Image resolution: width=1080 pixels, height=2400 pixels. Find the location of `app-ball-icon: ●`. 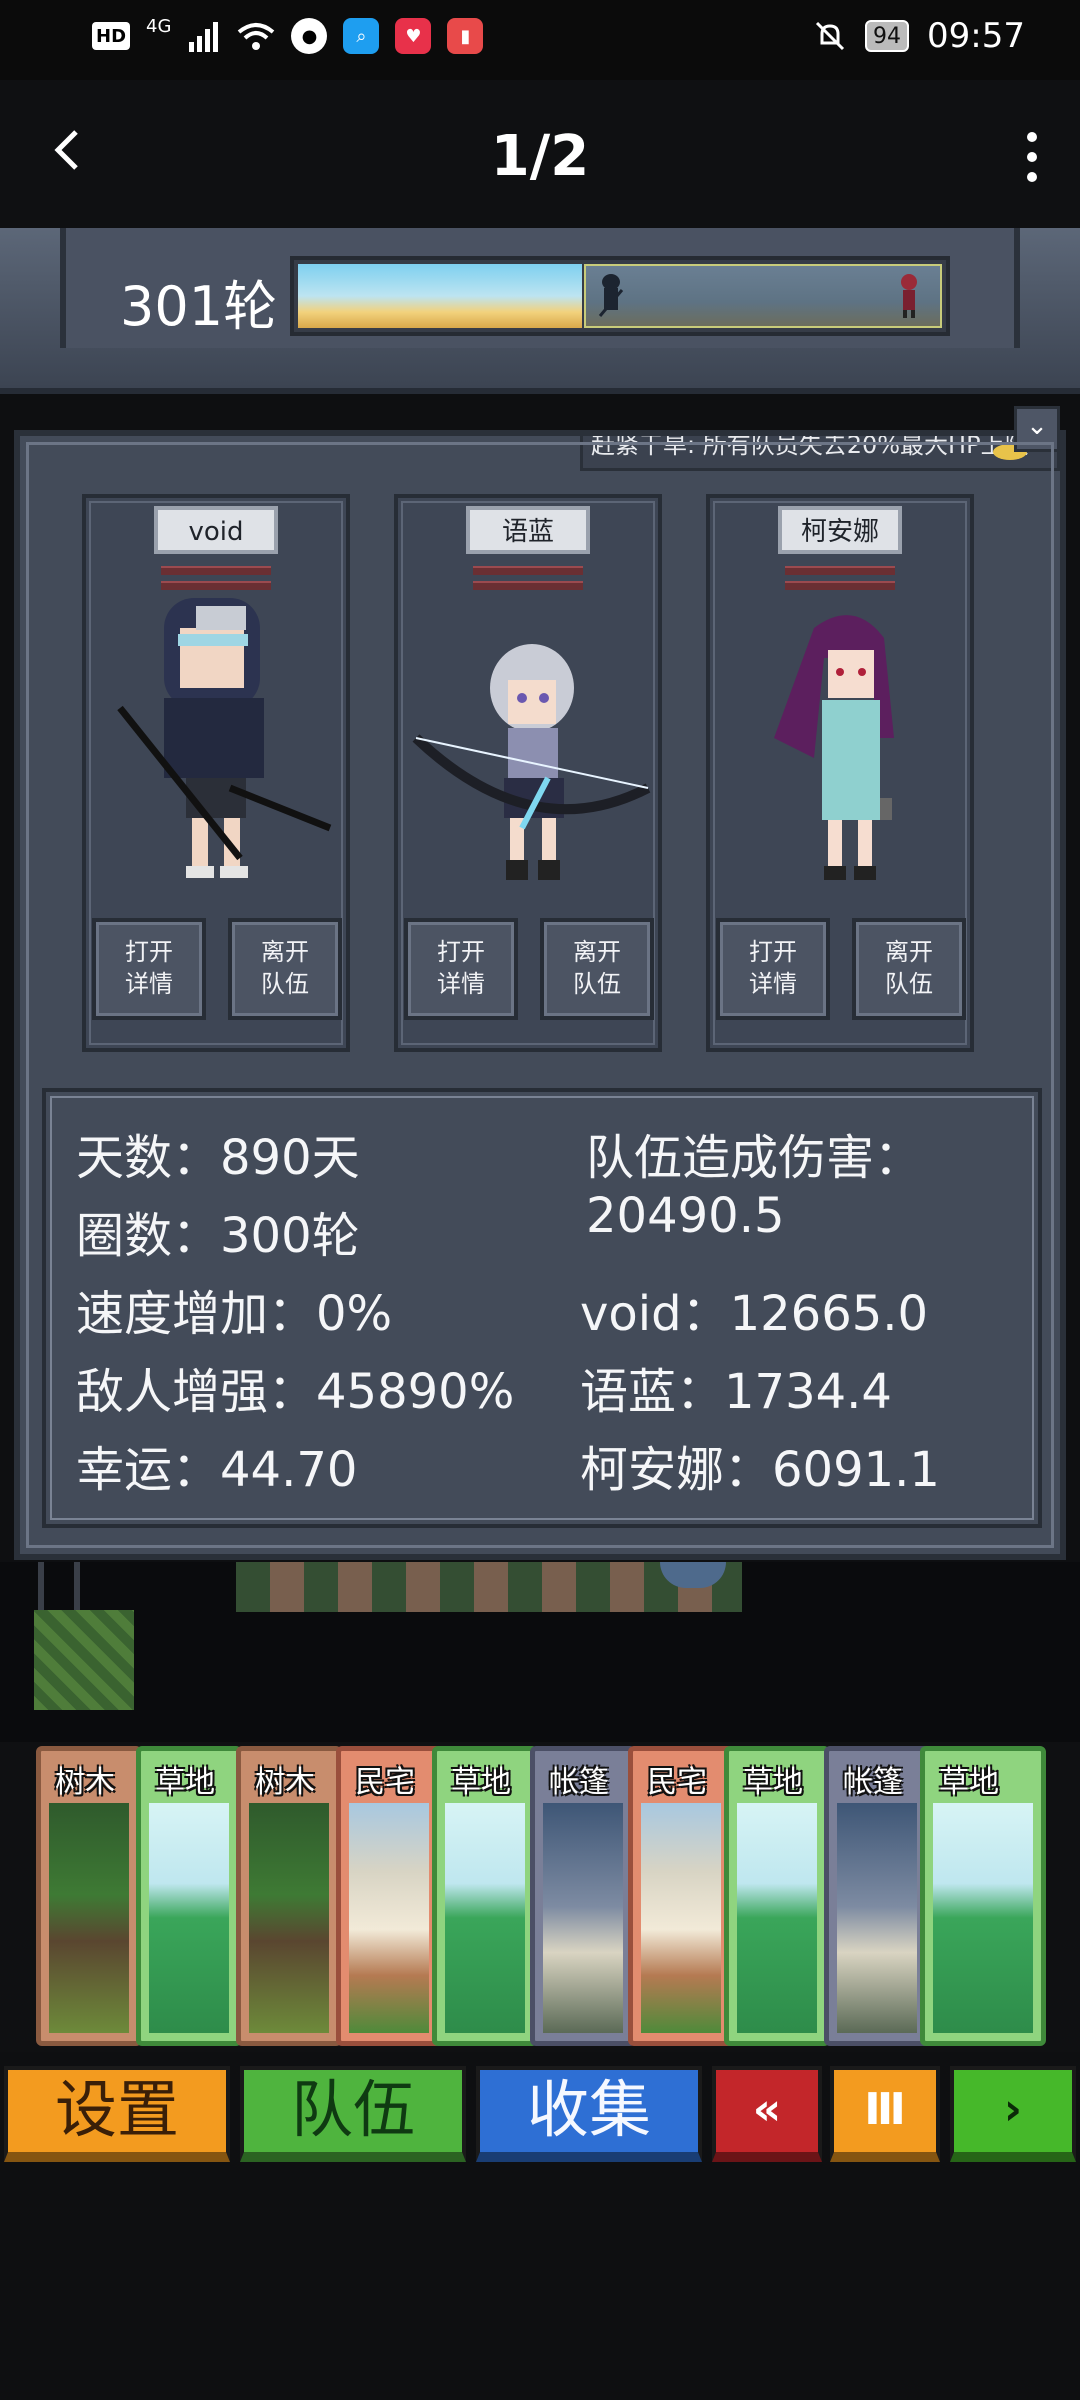

app-ball-icon: ● is located at coordinates (309, 36).